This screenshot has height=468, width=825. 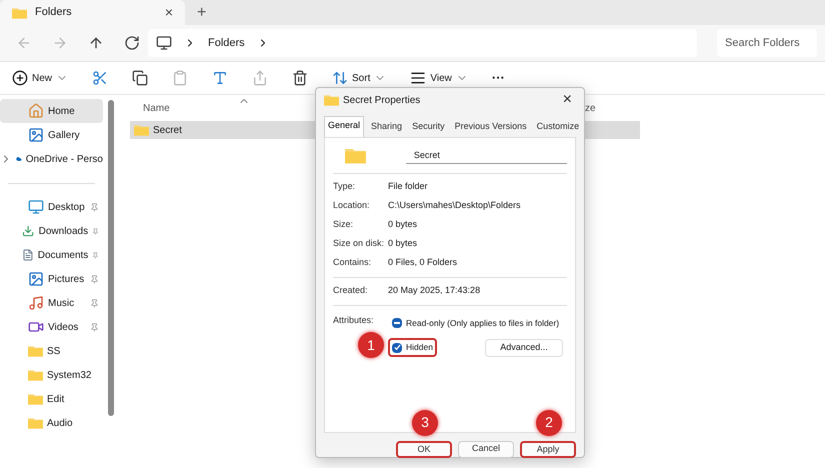 I want to click on sidebar-label: Desktop, so click(x=67, y=207).